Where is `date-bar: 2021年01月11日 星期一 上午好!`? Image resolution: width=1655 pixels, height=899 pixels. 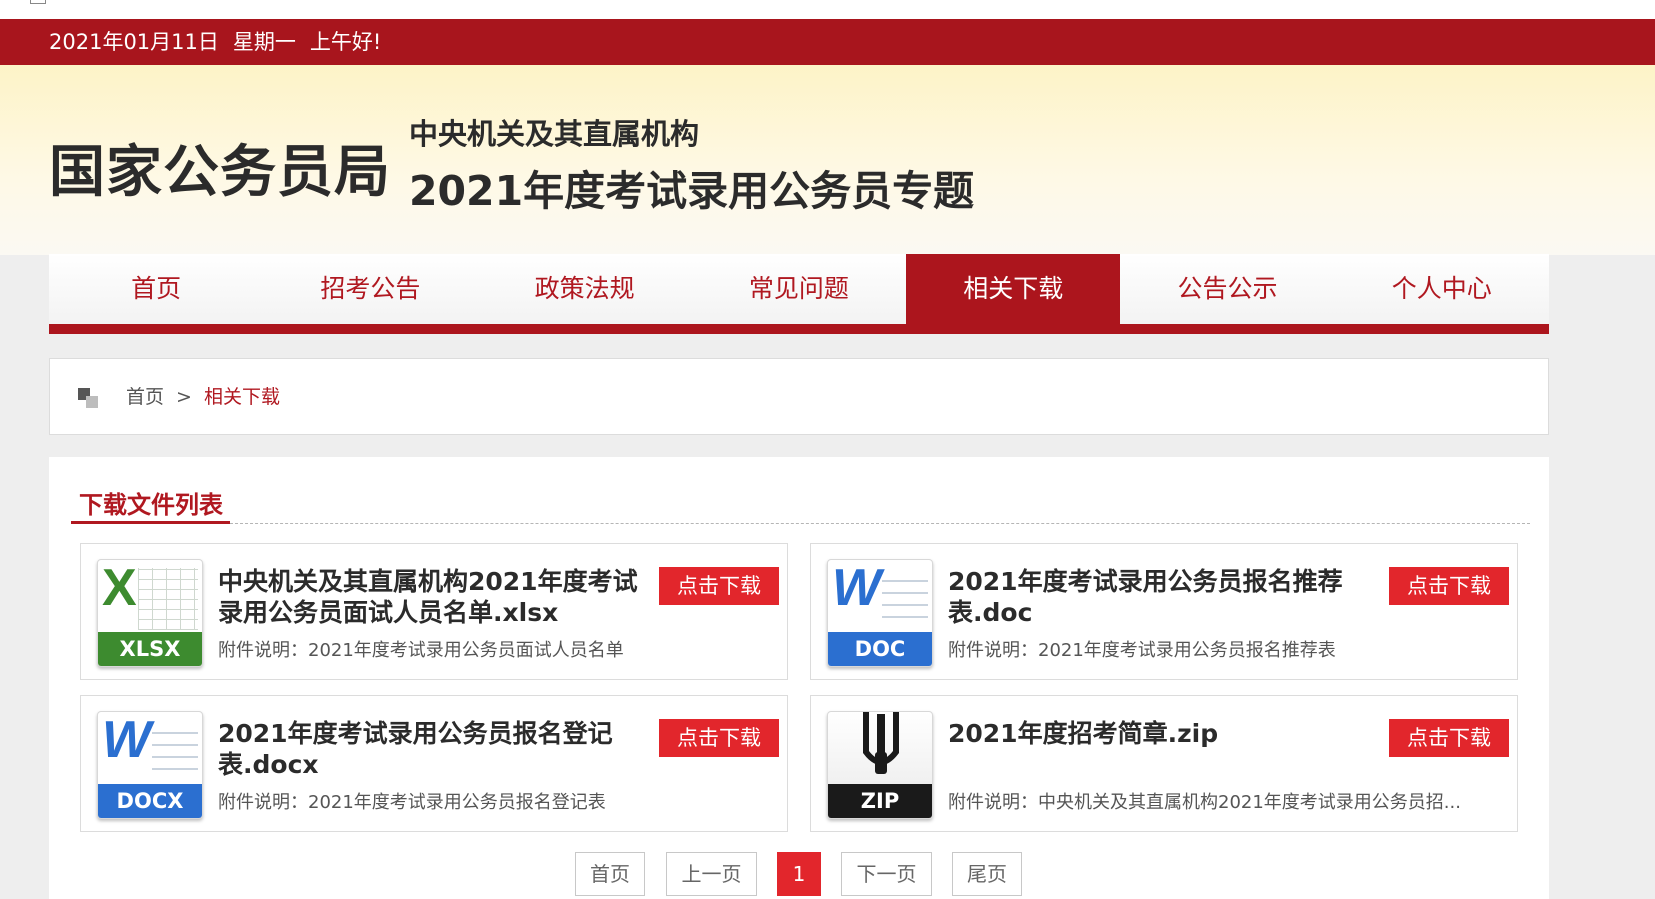 date-bar: 2021年01月11日 星期一 上午好! is located at coordinates (827, 42).